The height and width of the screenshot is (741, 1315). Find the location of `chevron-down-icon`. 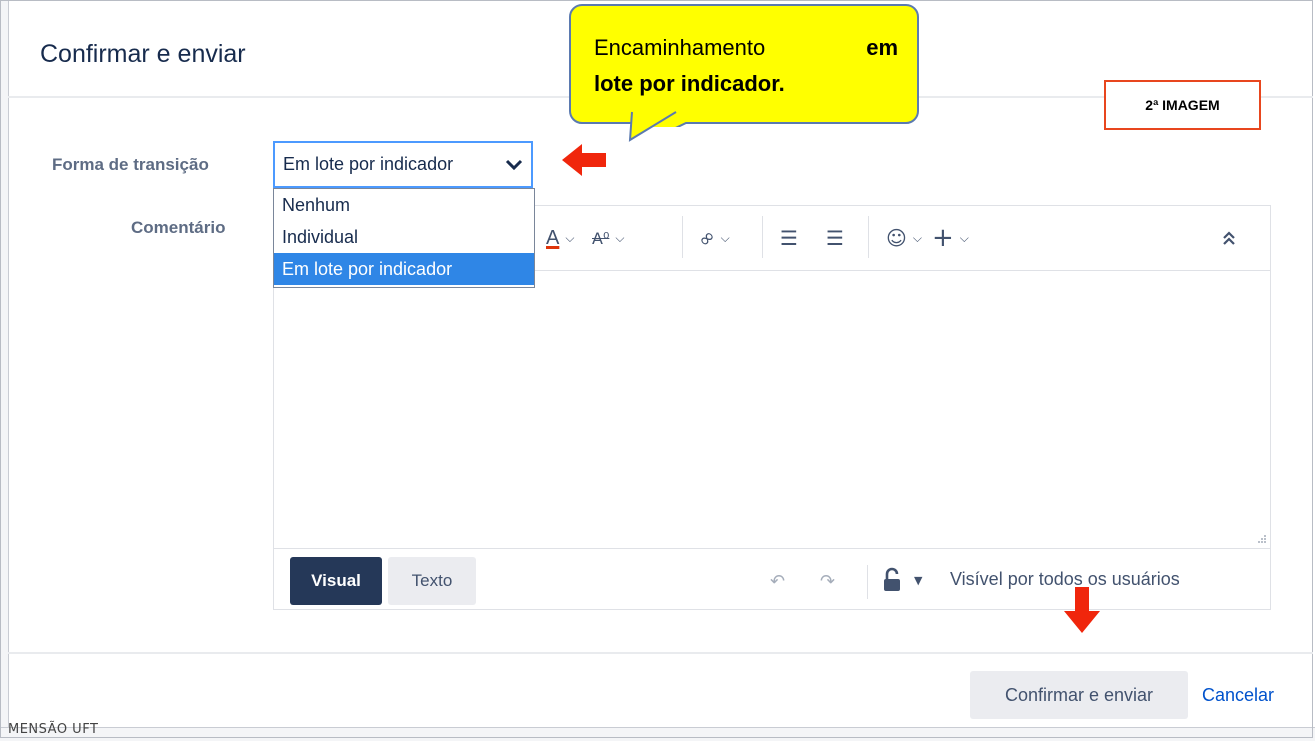

chevron-down-icon is located at coordinates (514, 165).